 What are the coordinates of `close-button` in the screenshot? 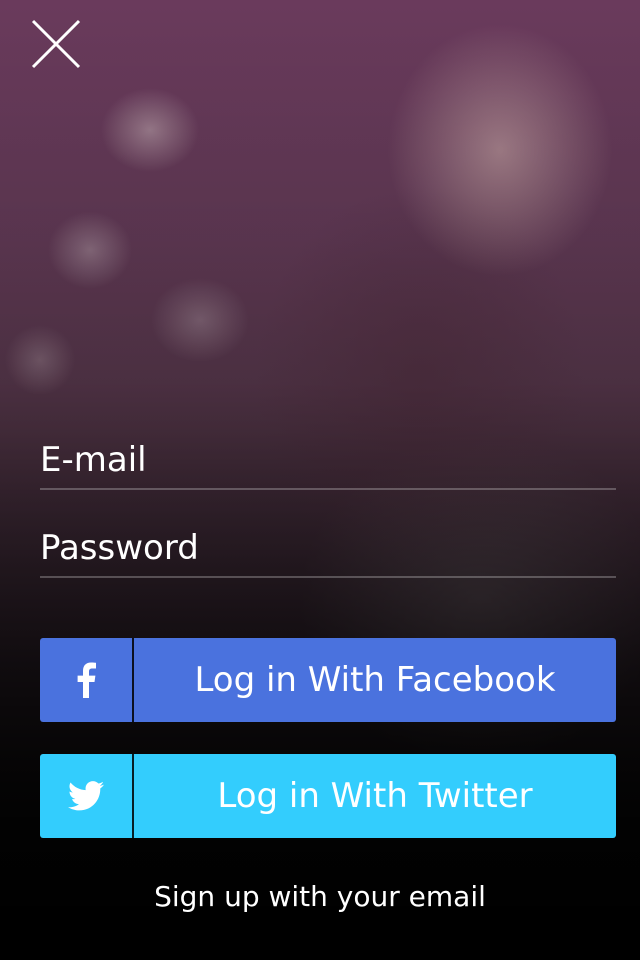 It's located at (56, 44).